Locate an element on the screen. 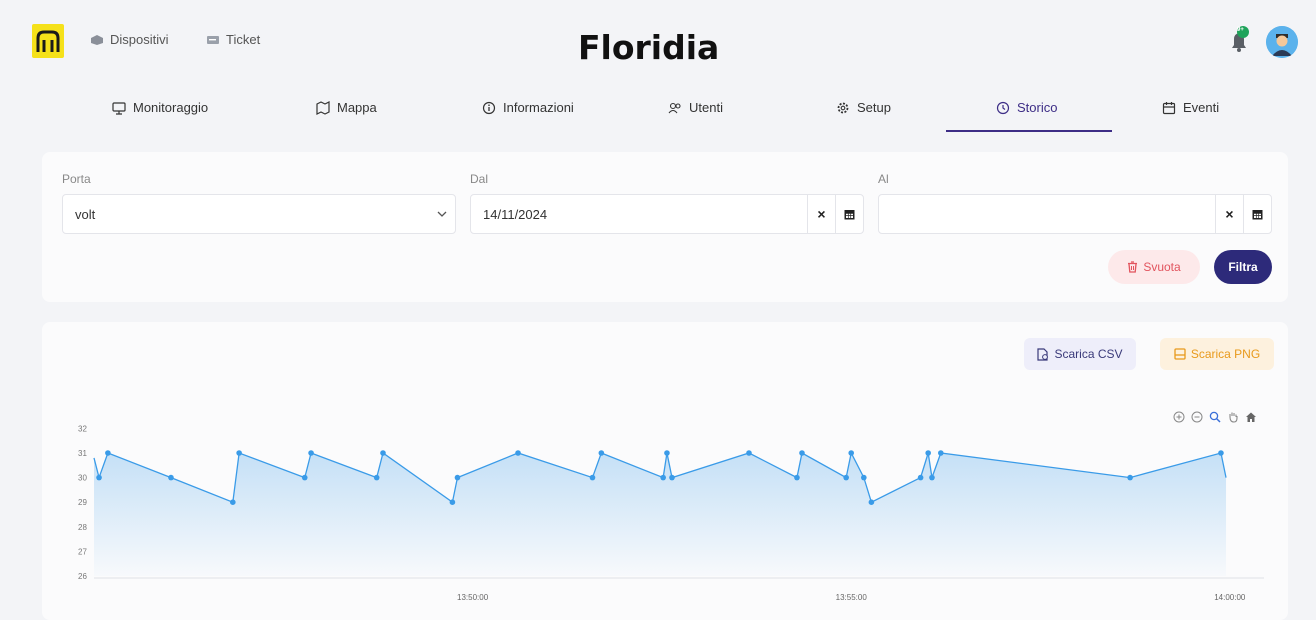  al-calendar-button is located at coordinates (1257, 214).